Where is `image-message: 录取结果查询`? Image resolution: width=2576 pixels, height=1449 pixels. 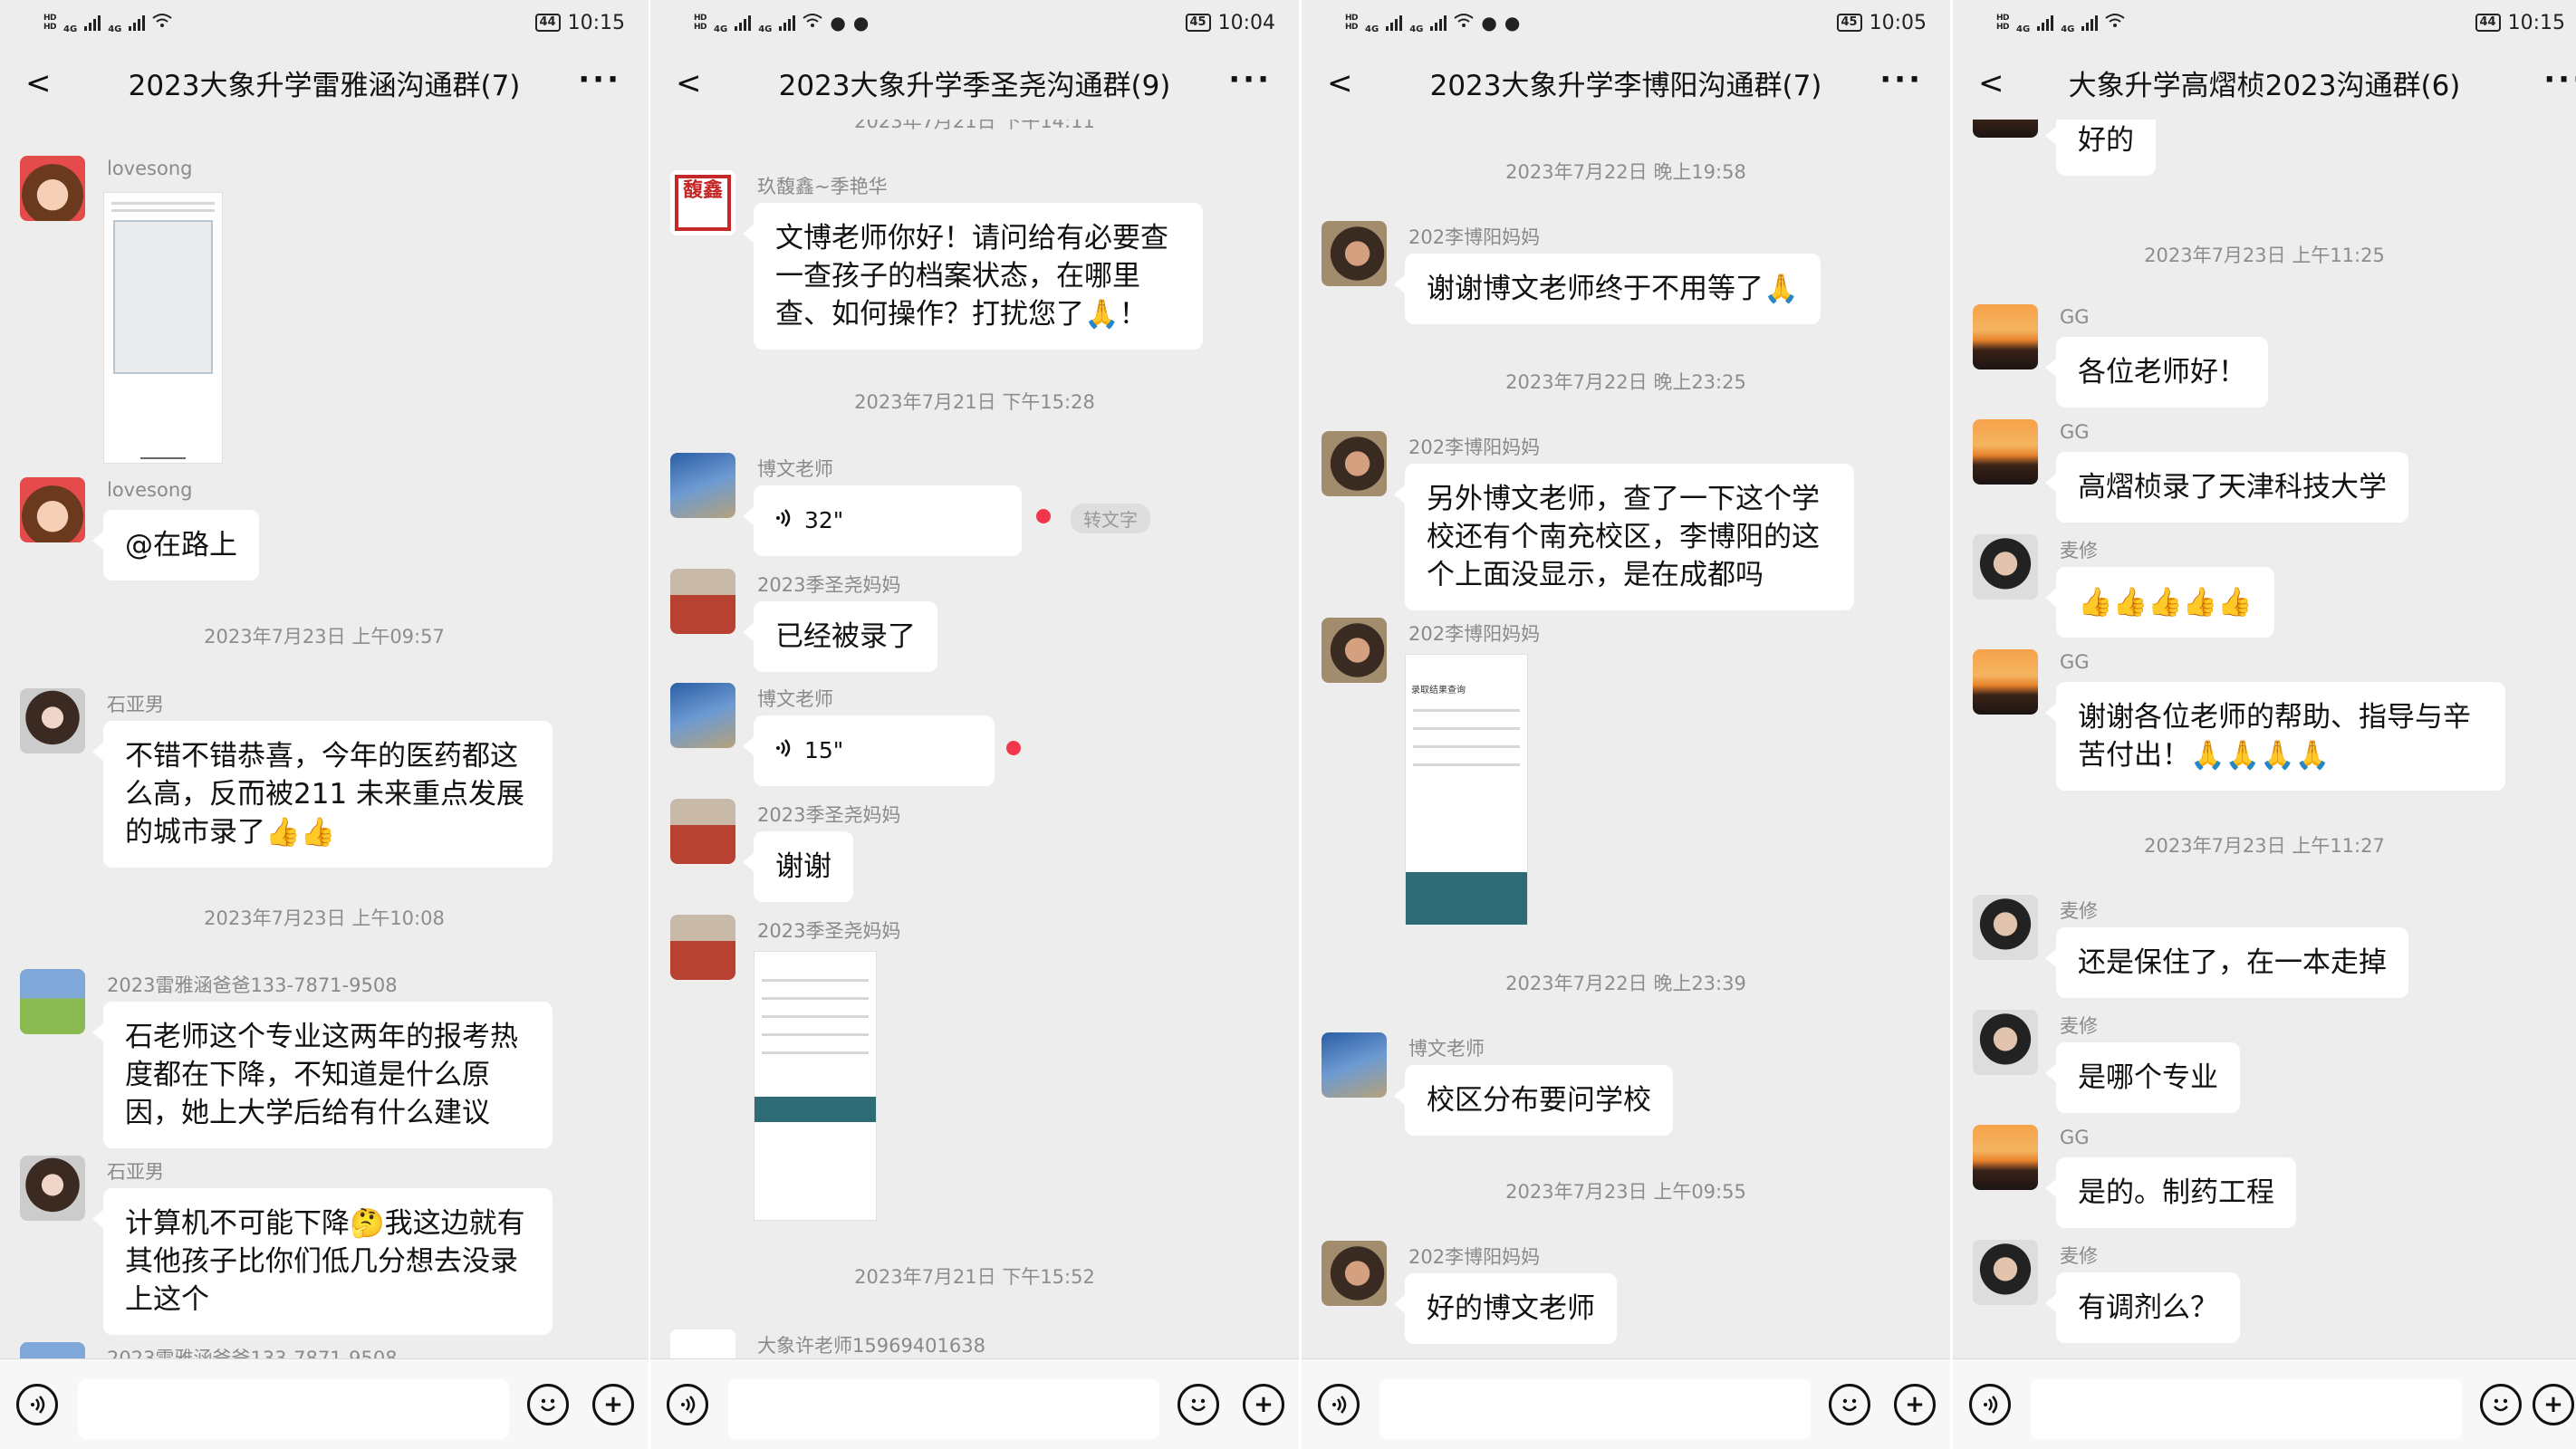 image-message: 录取结果查询 is located at coordinates (1466, 789).